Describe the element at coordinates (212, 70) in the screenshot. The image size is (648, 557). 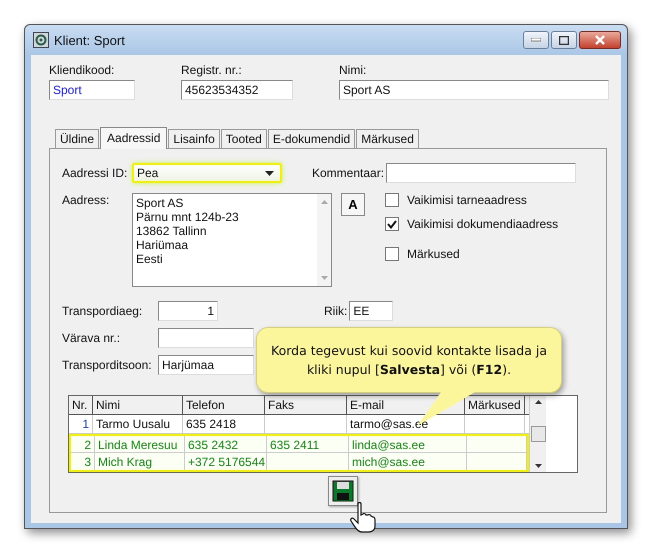
I see `field-label: Registr. nr.:` at that location.